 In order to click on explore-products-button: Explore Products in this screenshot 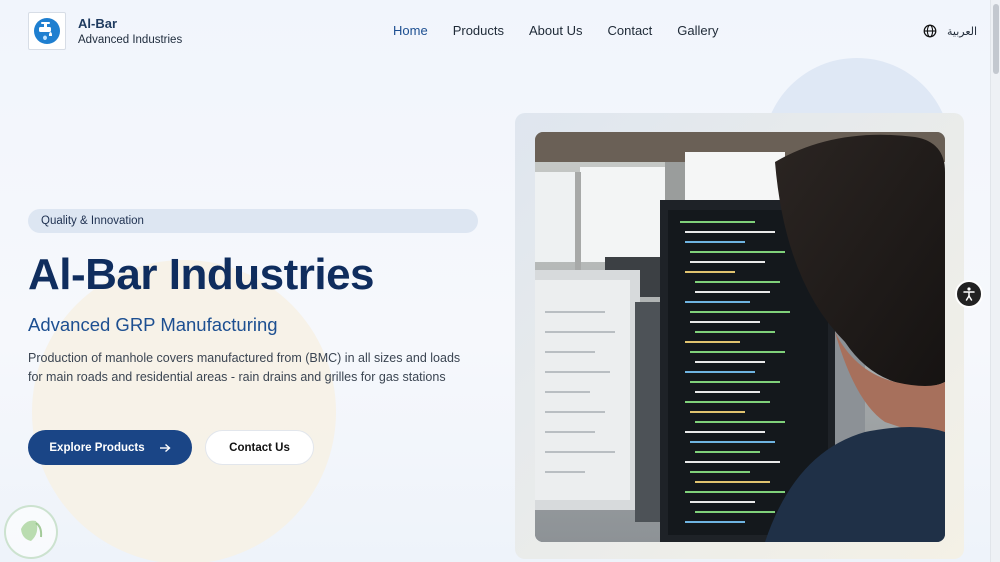, I will do `click(110, 447)`.